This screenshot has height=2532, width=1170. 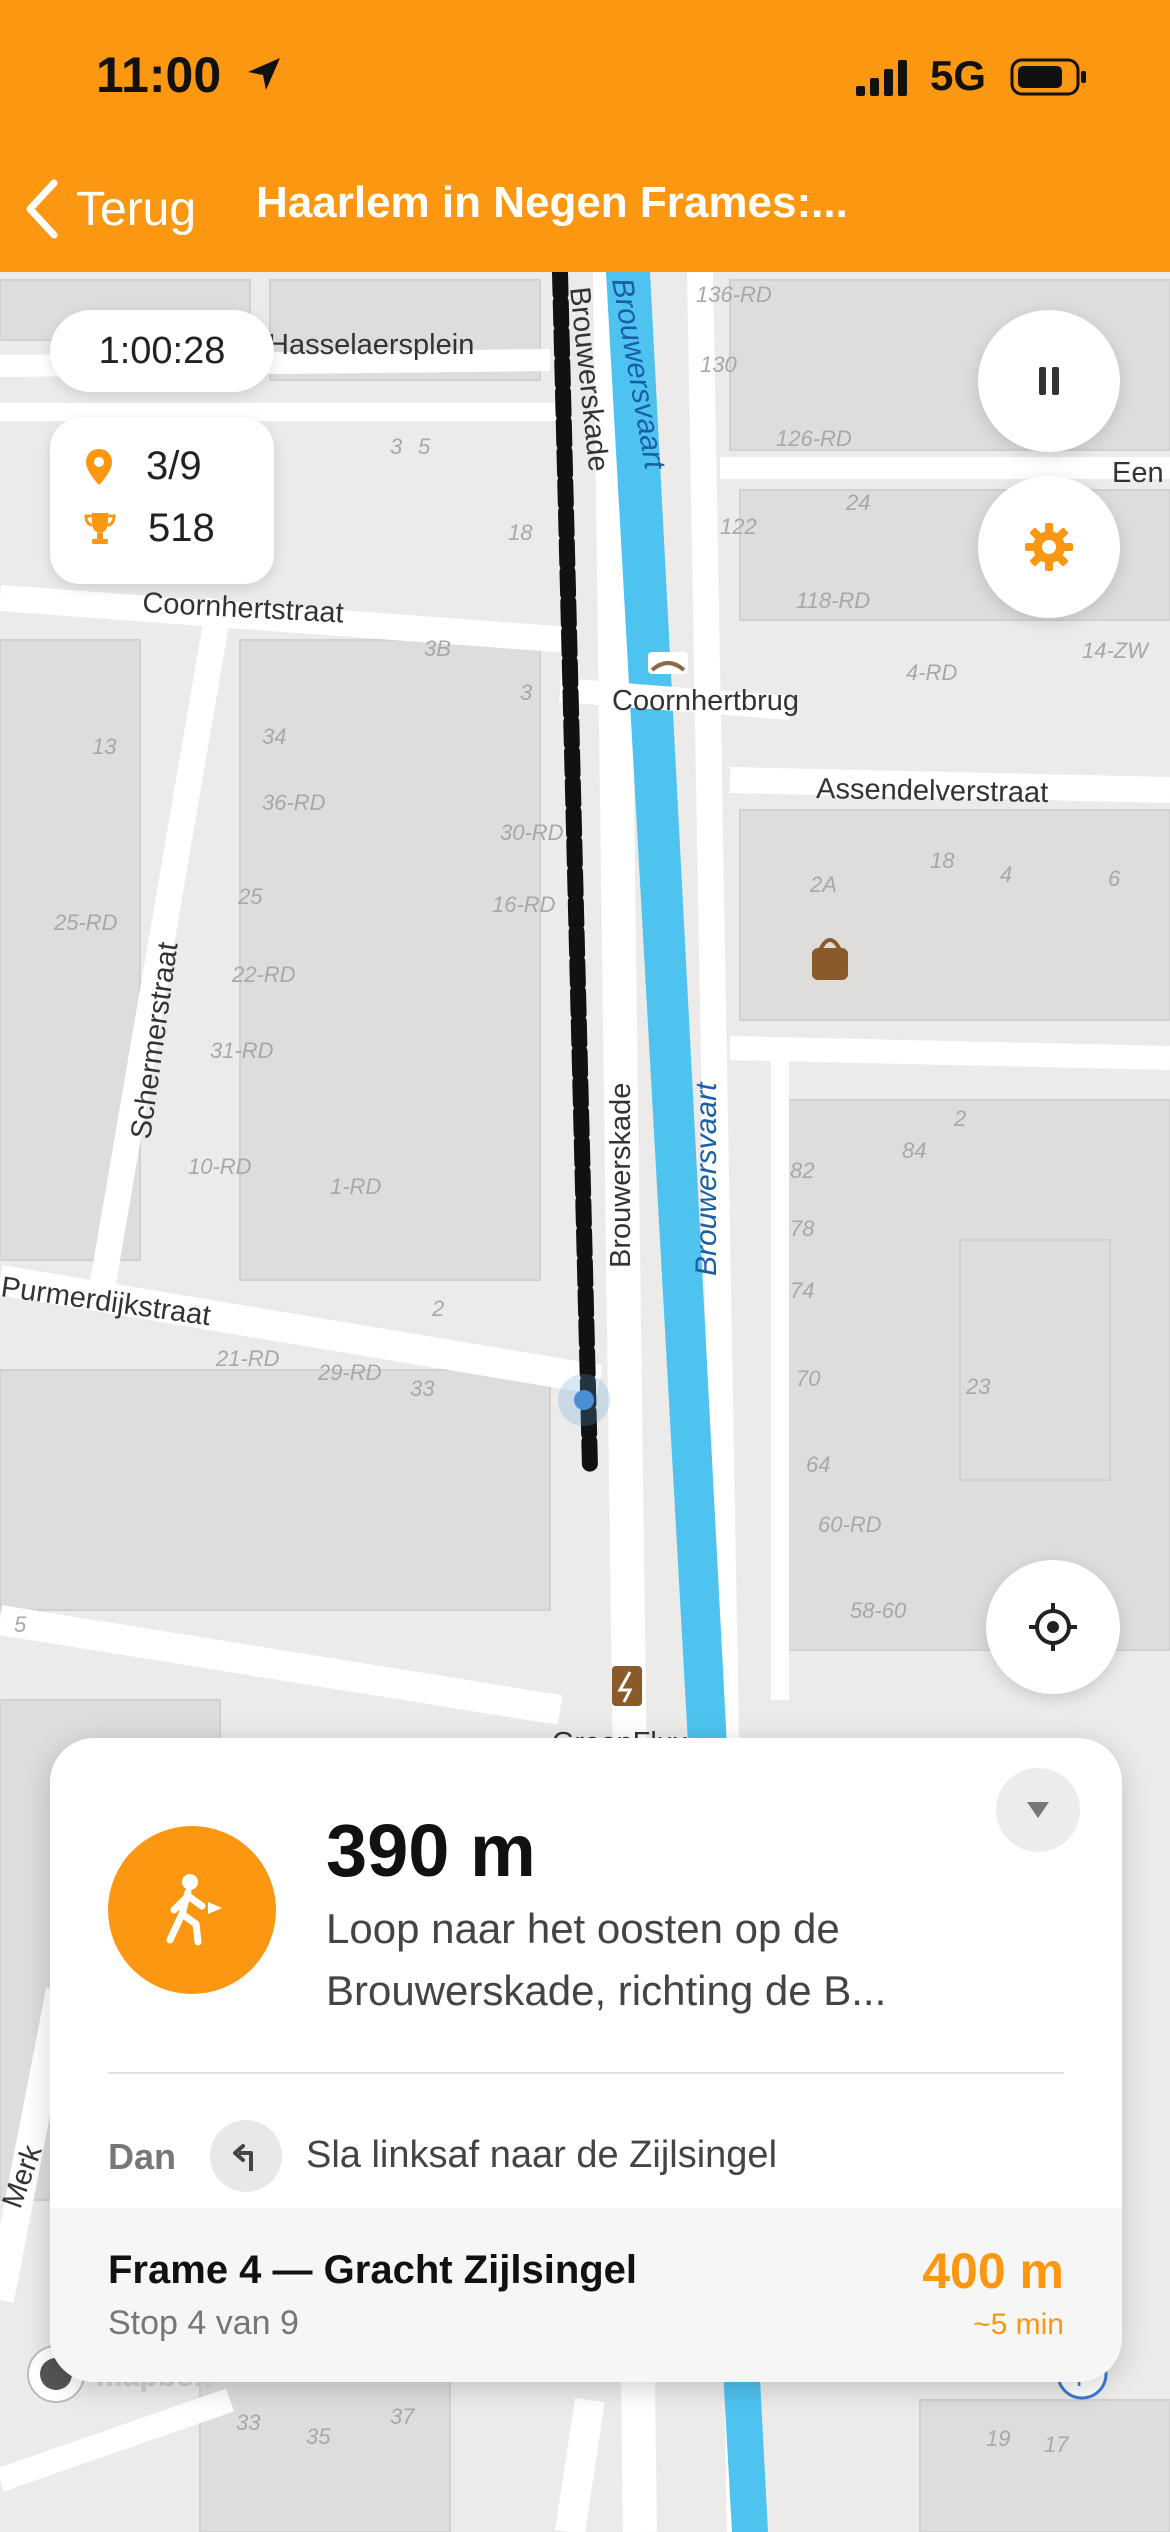 I want to click on caret-down-icon, so click(x=1038, y=1810).